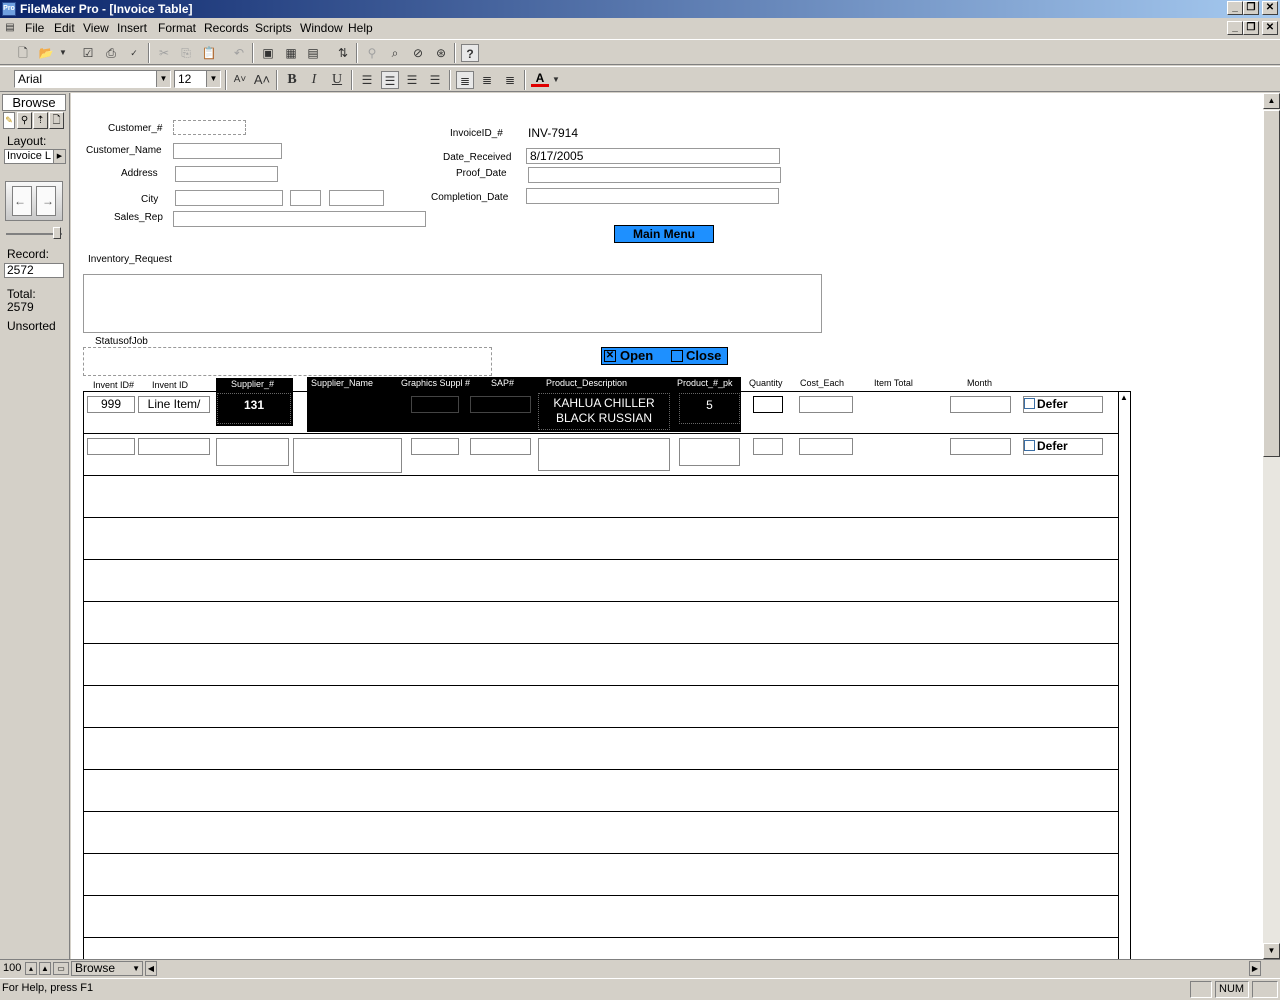 This screenshot has height=1000, width=1280. Describe the element at coordinates (111, 446) in the screenshot. I see `row2-invent-id-num` at that location.